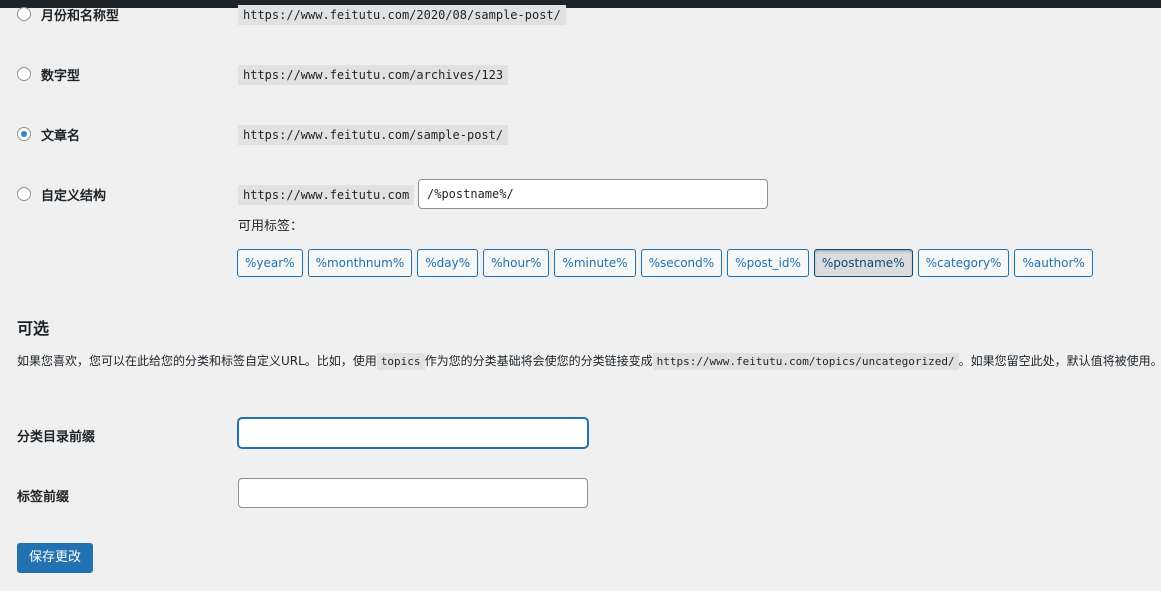 This screenshot has width=1161, height=591. I want to click on radio-custom, so click(24, 194).